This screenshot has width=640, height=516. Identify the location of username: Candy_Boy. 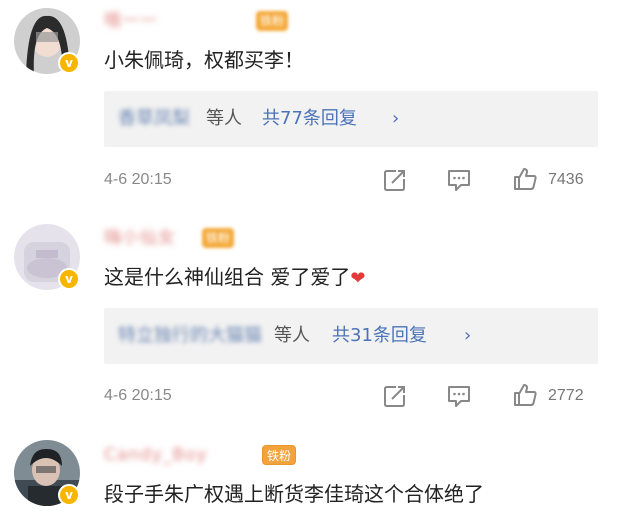
(179, 455).